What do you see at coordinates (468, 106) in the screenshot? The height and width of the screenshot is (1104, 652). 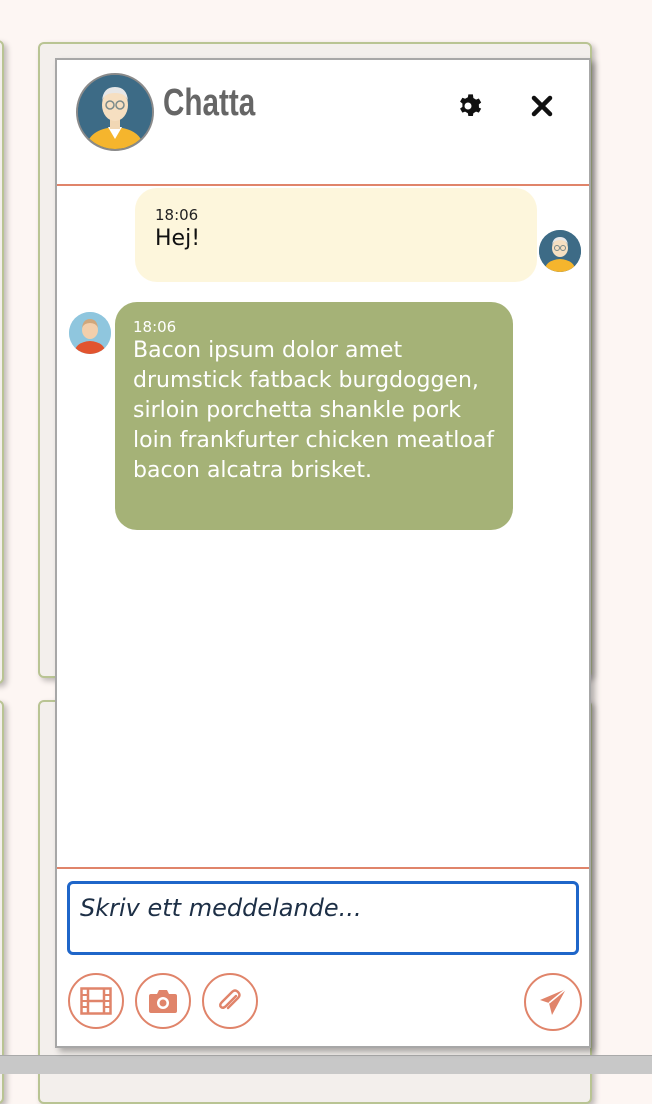 I see `gear-icon` at bounding box center [468, 106].